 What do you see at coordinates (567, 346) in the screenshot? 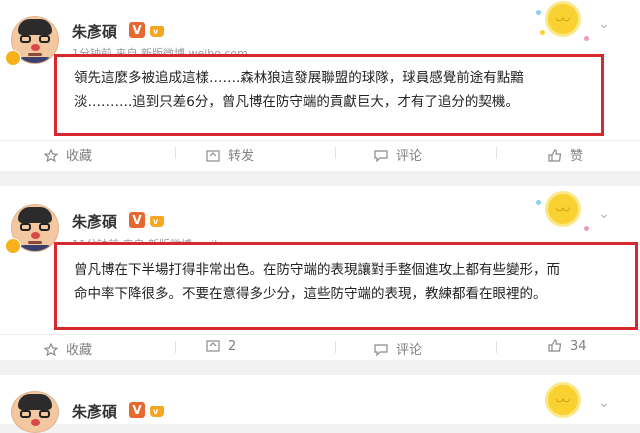
I see `like-button: 34` at bounding box center [567, 346].